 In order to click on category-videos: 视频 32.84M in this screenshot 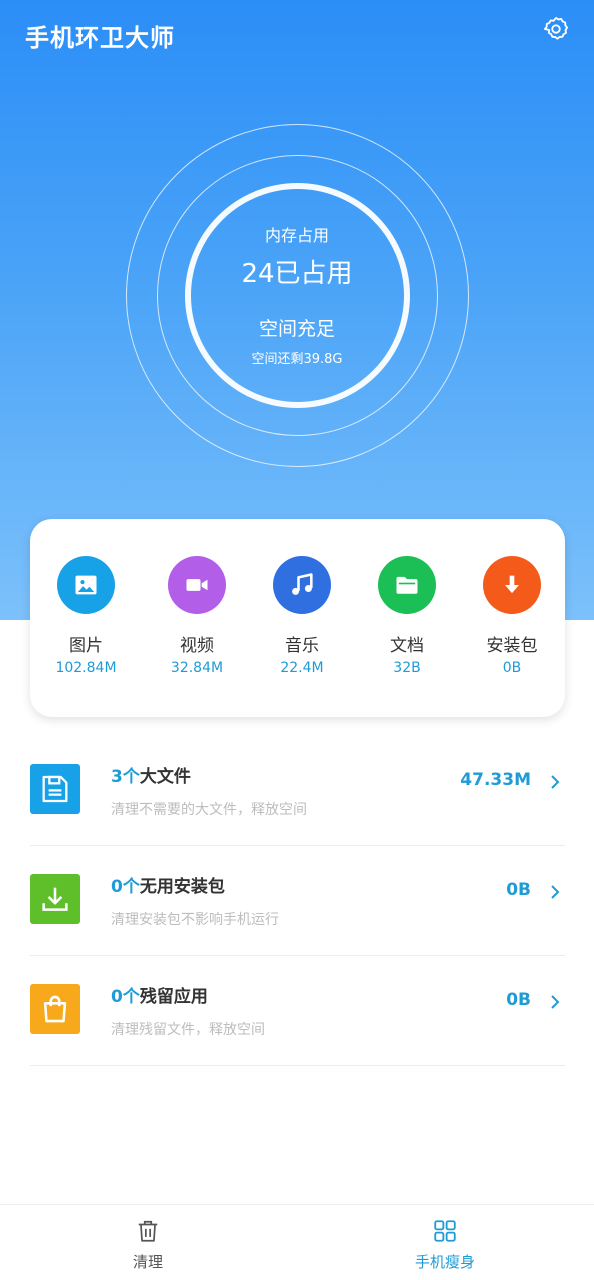, I will do `click(197, 618)`.